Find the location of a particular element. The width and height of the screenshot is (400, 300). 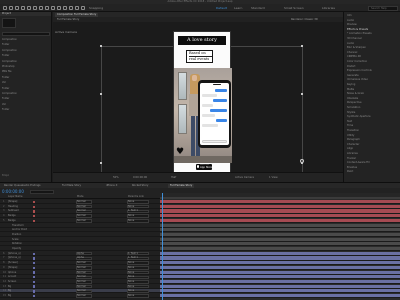

project-item: Photoshop is located at coordinates (26, 67).